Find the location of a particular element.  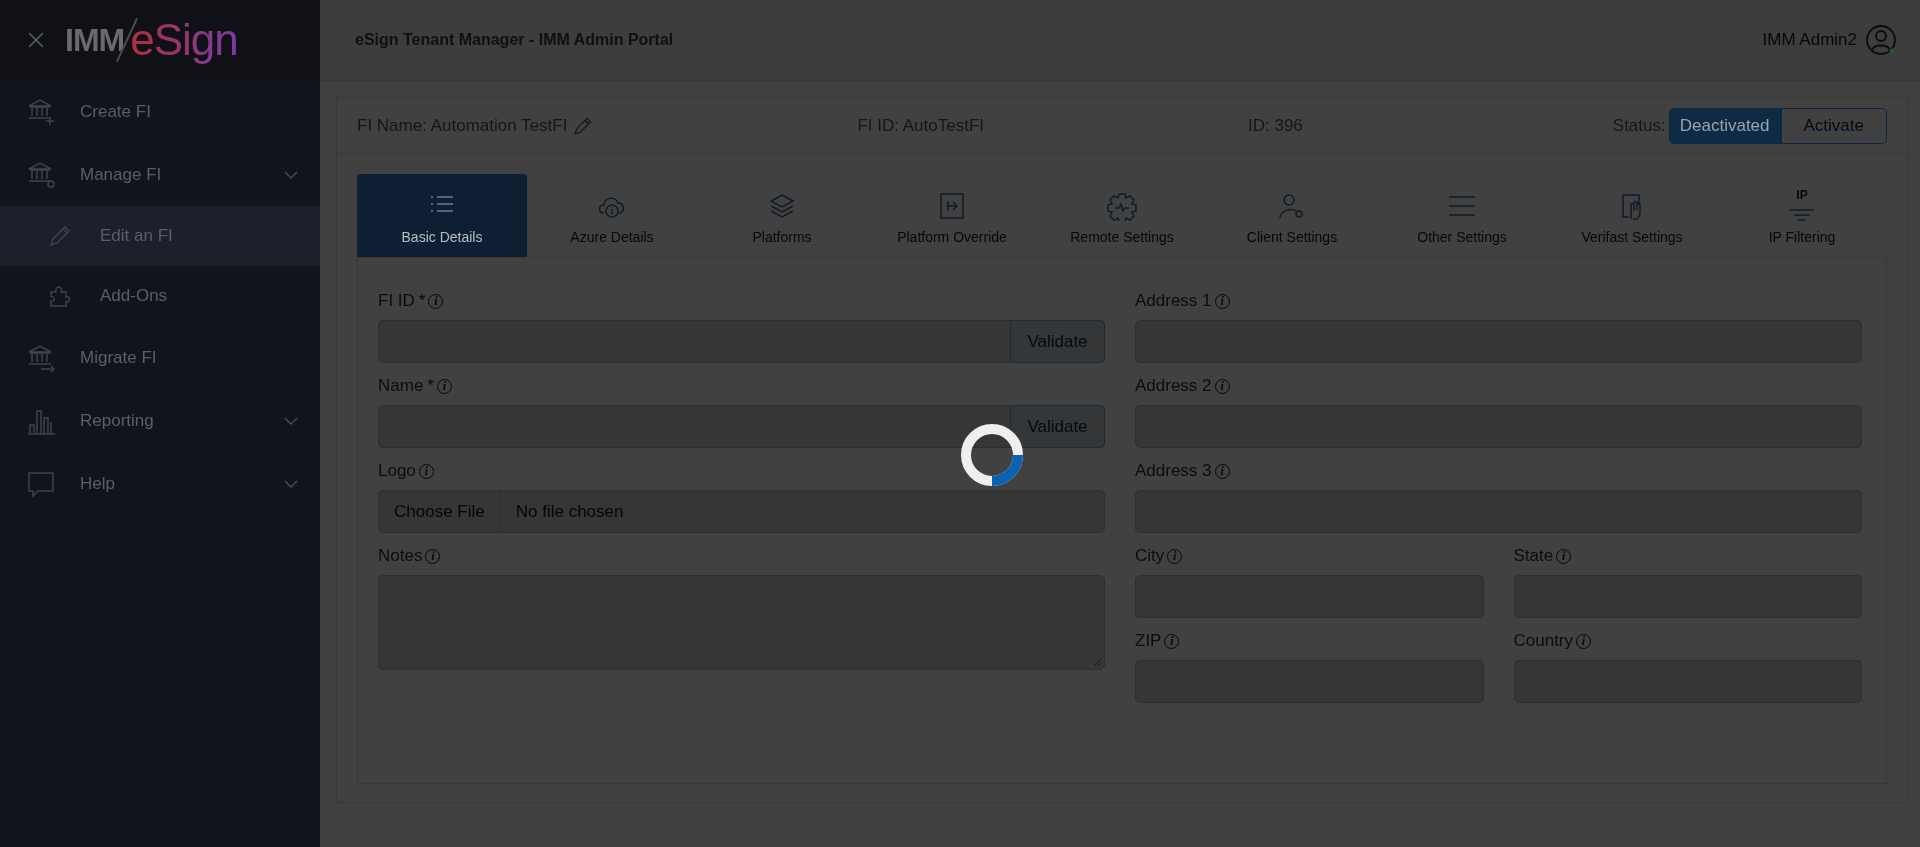

tab: Remote Settings is located at coordinates (1122, 215).